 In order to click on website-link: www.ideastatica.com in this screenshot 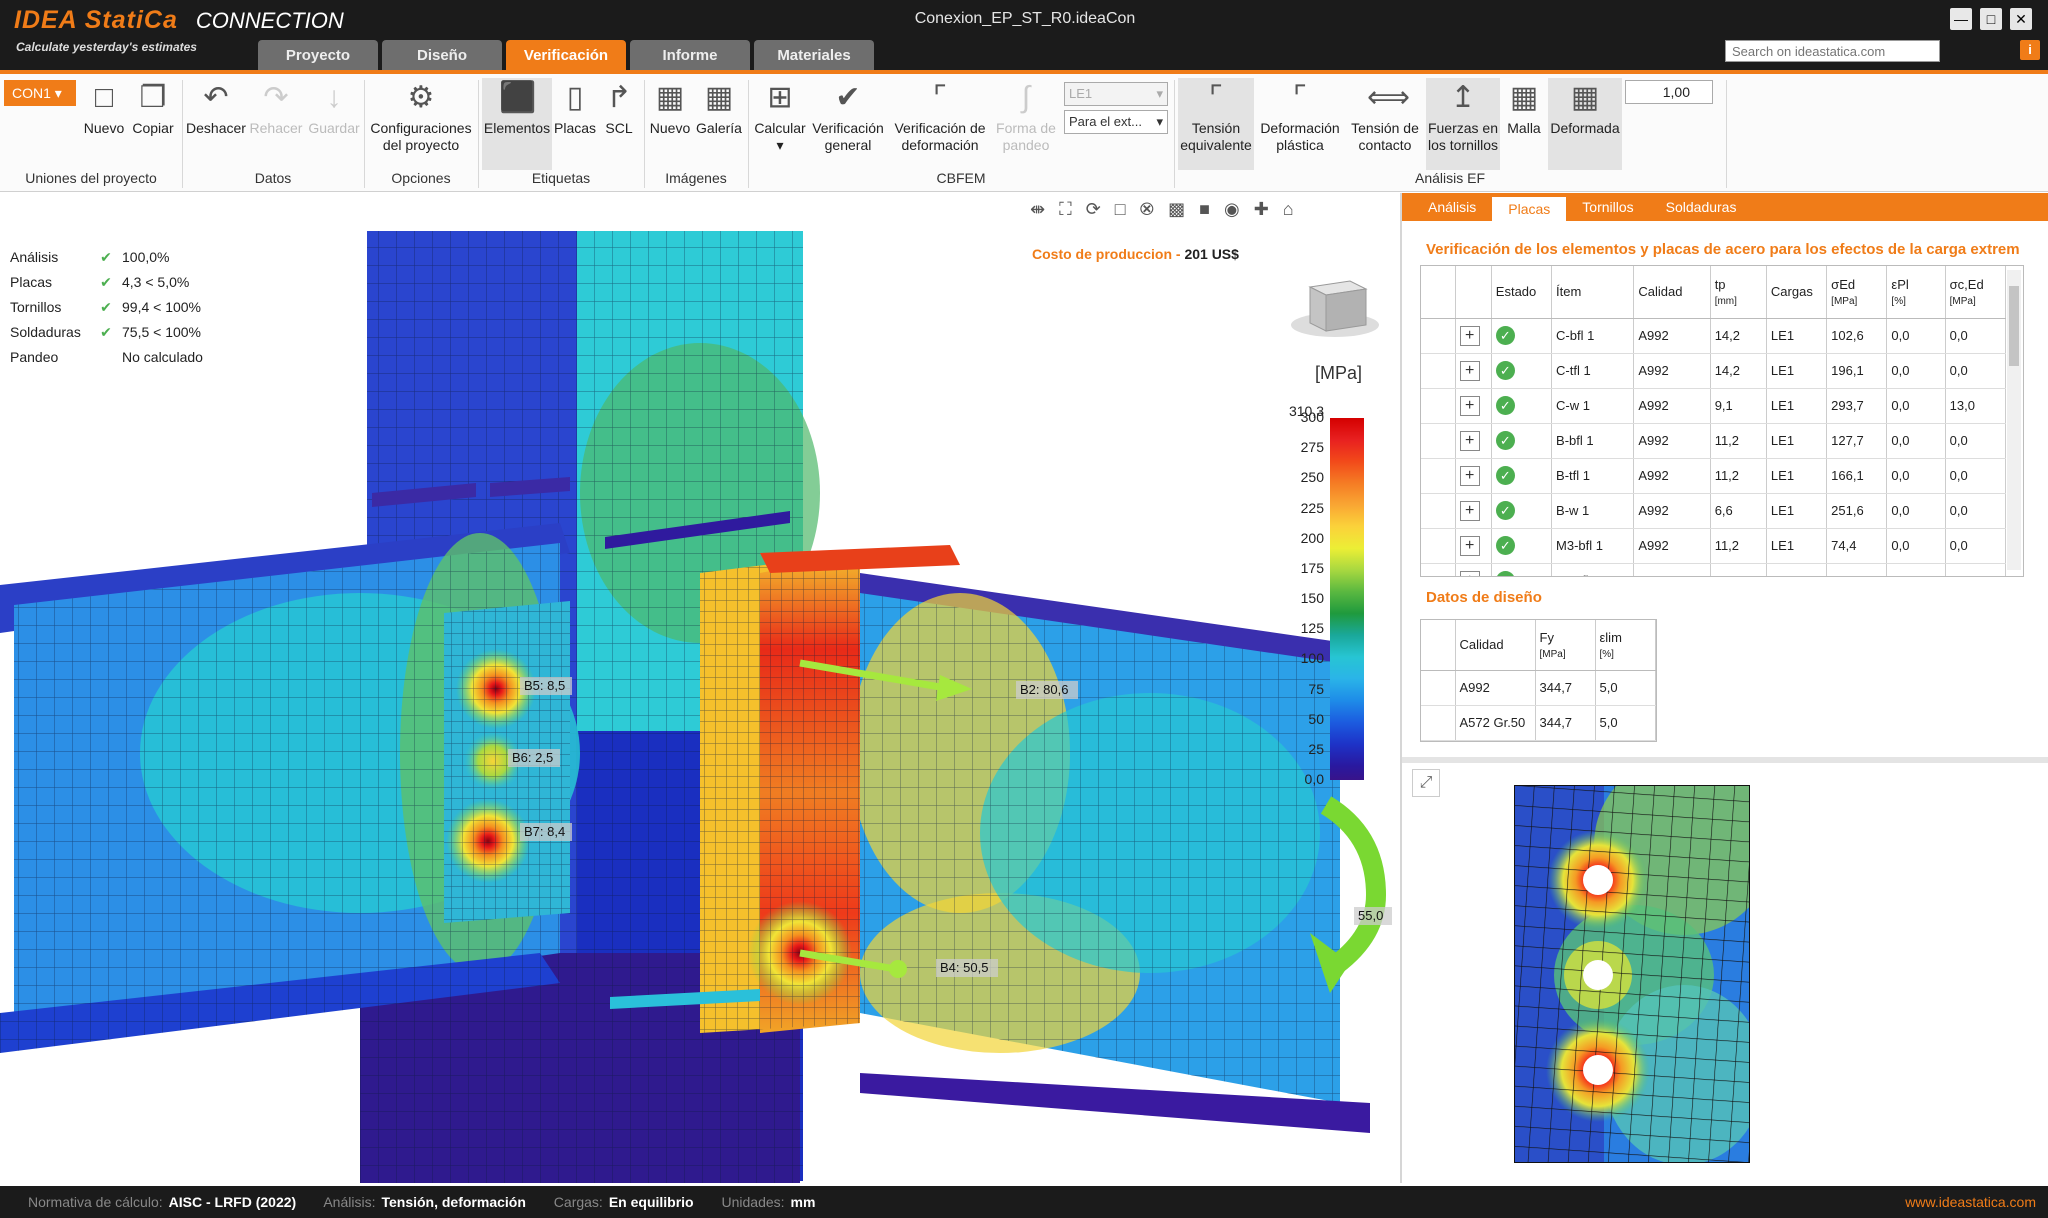, I will do `click(1970, 1202)`.